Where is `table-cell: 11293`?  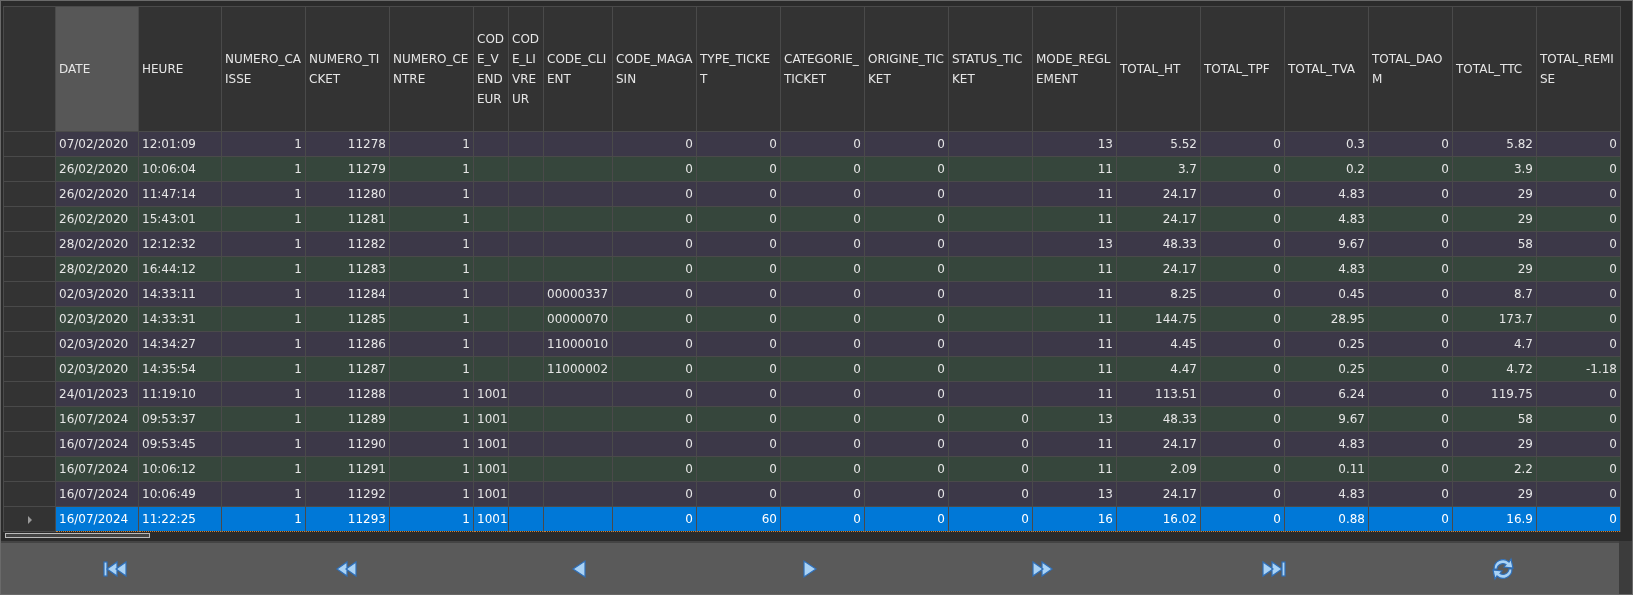 table-cell: 11293 is located at coordinates (347, 519).